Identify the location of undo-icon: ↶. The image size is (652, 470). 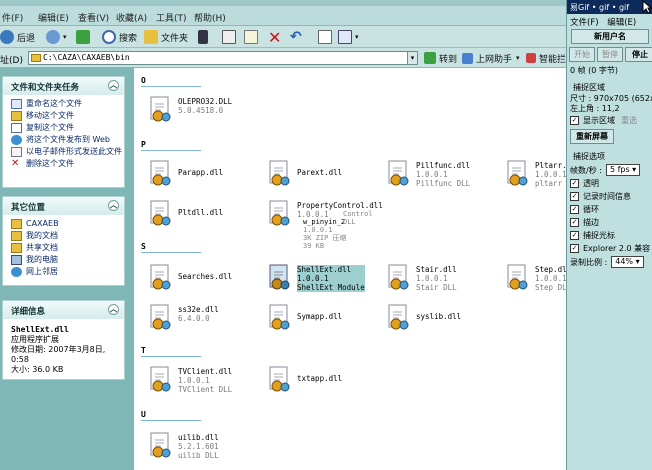
(296, 37).